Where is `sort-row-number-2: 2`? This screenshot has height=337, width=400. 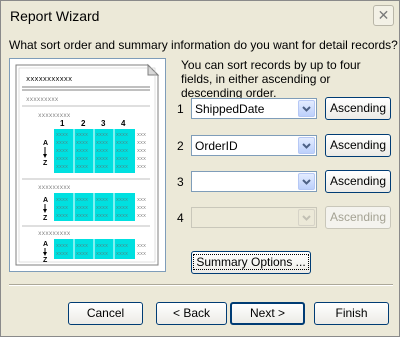 sort-row-number-2: 2 is located at coordinates (180, 146).